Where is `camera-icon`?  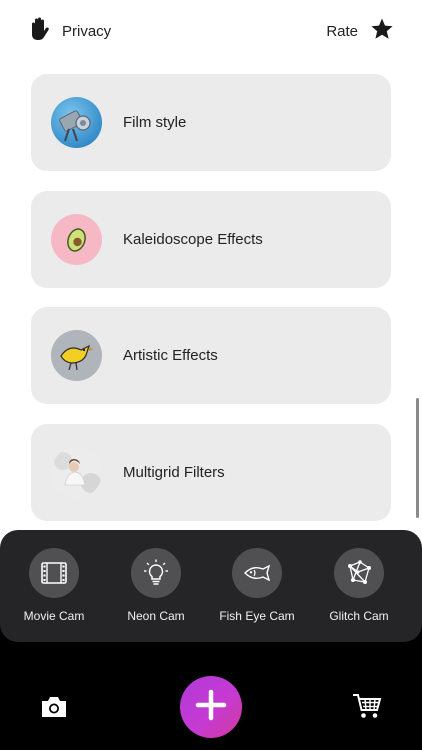
camera-icon is located at coordinates (54, 710).